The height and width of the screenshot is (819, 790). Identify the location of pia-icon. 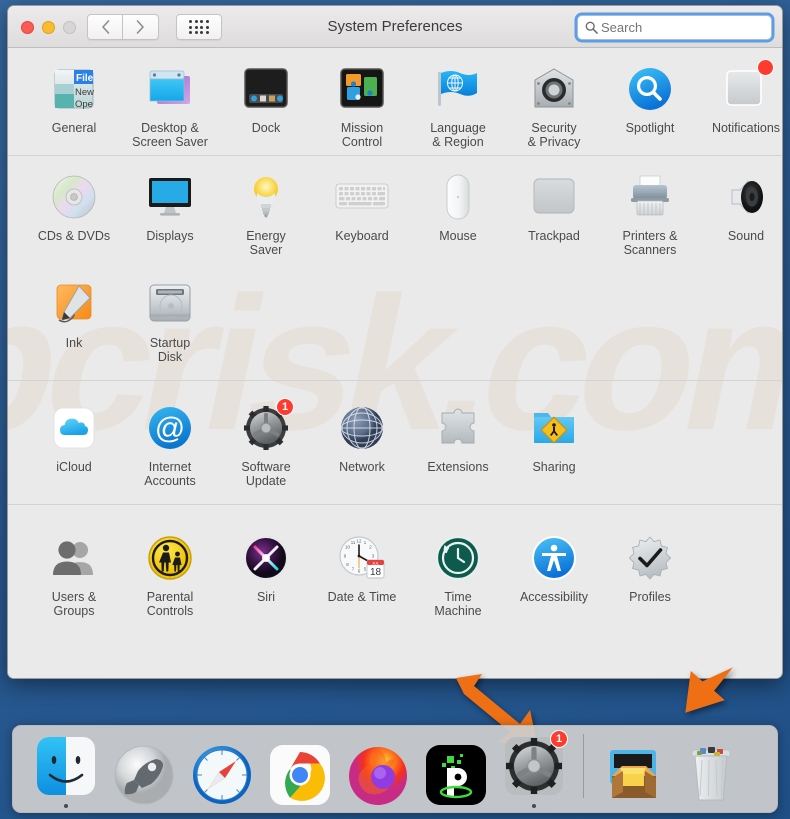
(456, 775).